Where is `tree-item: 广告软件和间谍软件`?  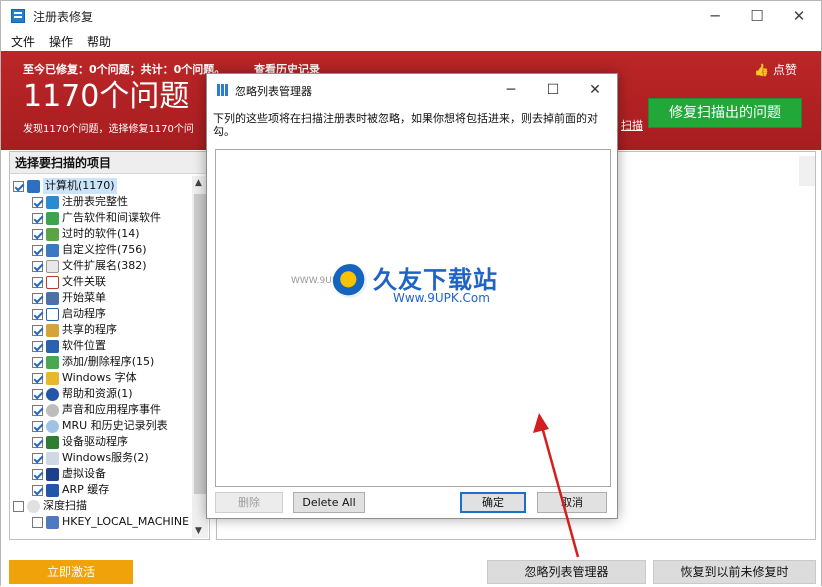
tree-item: 广告软件和间谍软件 is located at coordinates (96, 218).